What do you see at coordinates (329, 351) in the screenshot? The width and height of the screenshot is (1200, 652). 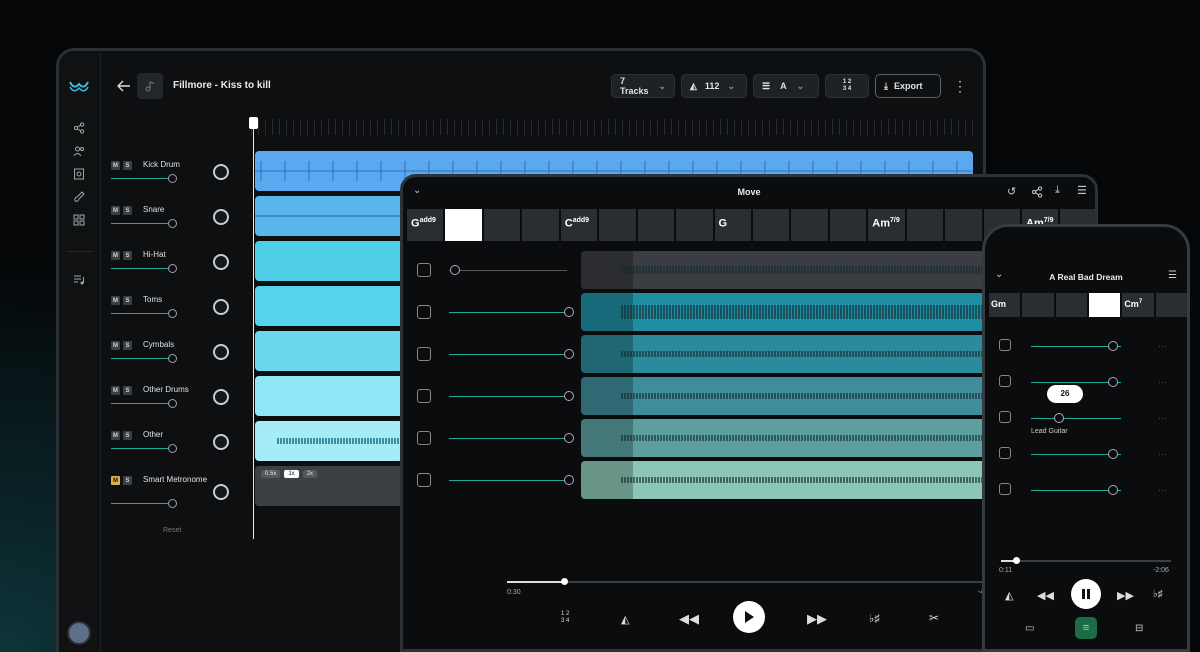 I see `lane-cymbals` at bounding box center [329, 351].